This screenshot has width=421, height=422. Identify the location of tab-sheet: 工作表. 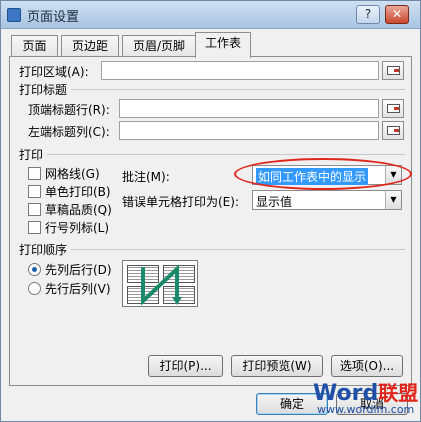
(223, 45).